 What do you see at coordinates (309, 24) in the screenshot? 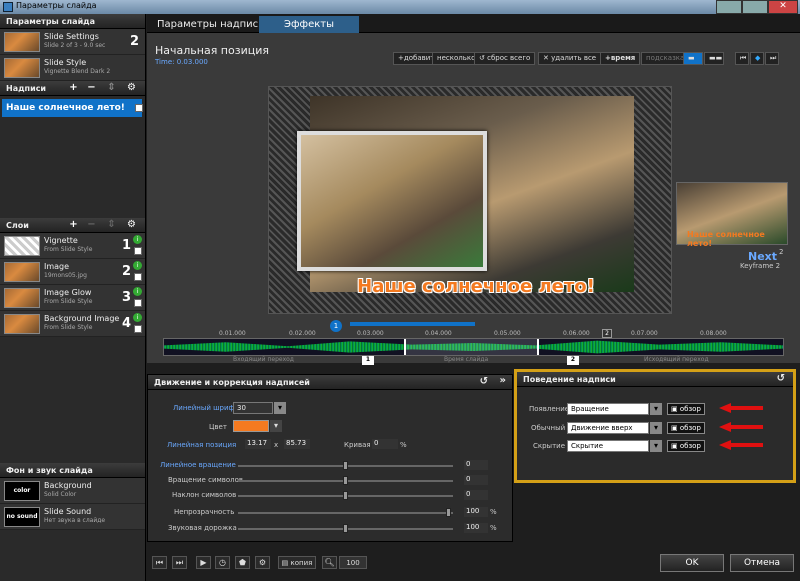
I see `tab-effects: Эффекты` at bounding box center [309, 24].